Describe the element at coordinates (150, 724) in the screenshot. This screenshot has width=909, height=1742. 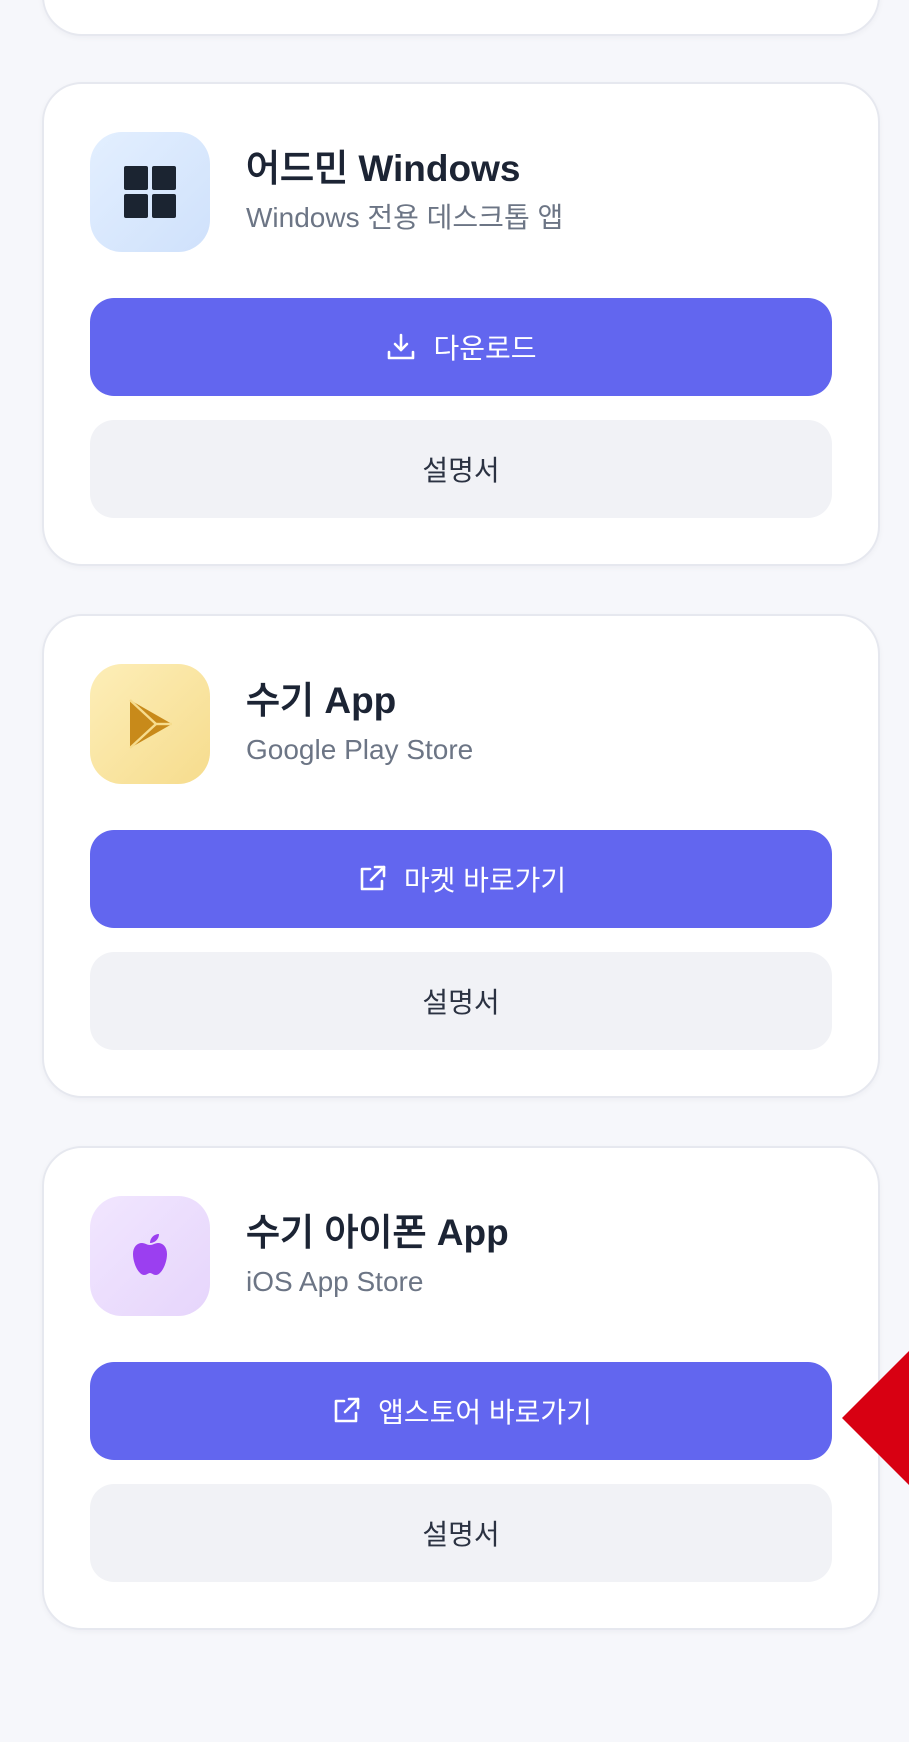
I see `play-store-icon` at that location.